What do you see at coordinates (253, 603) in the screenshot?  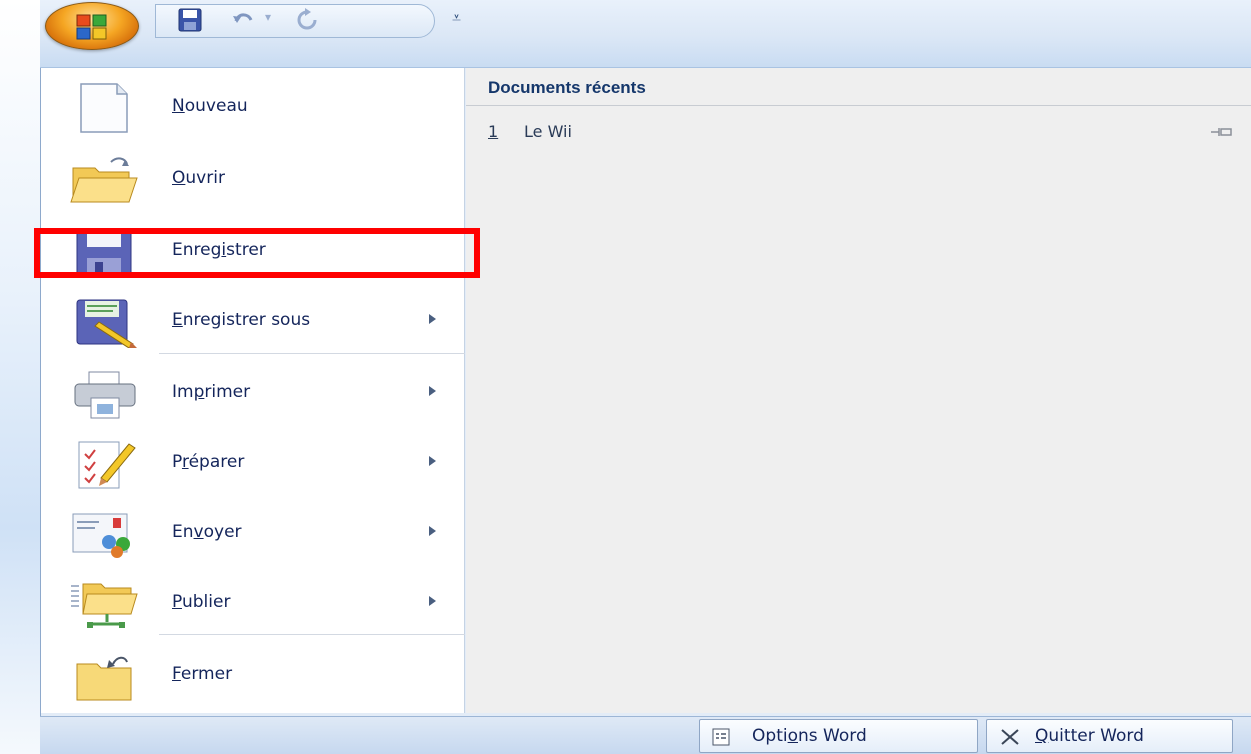 I see `menu-item-publier: Publier` at bounding box center [253, 603].